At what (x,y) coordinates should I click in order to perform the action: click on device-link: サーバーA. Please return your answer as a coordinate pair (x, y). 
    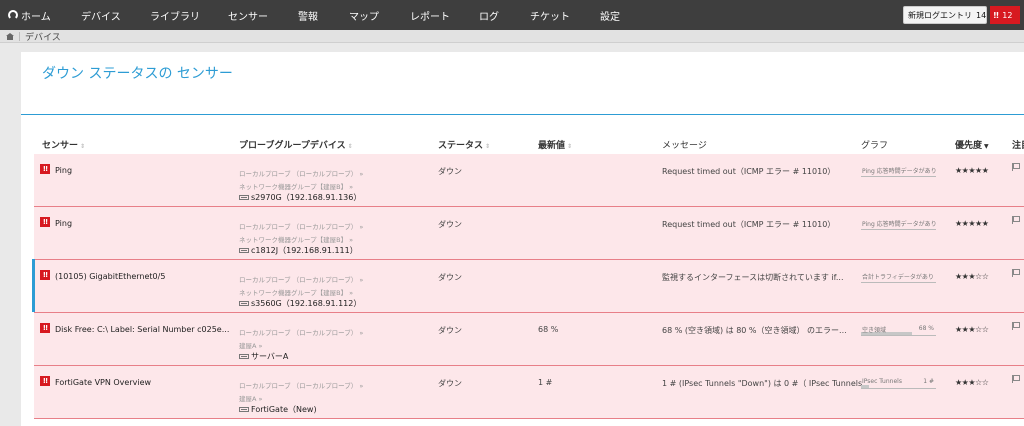
    Looking at the image, I should click on (263, 356).